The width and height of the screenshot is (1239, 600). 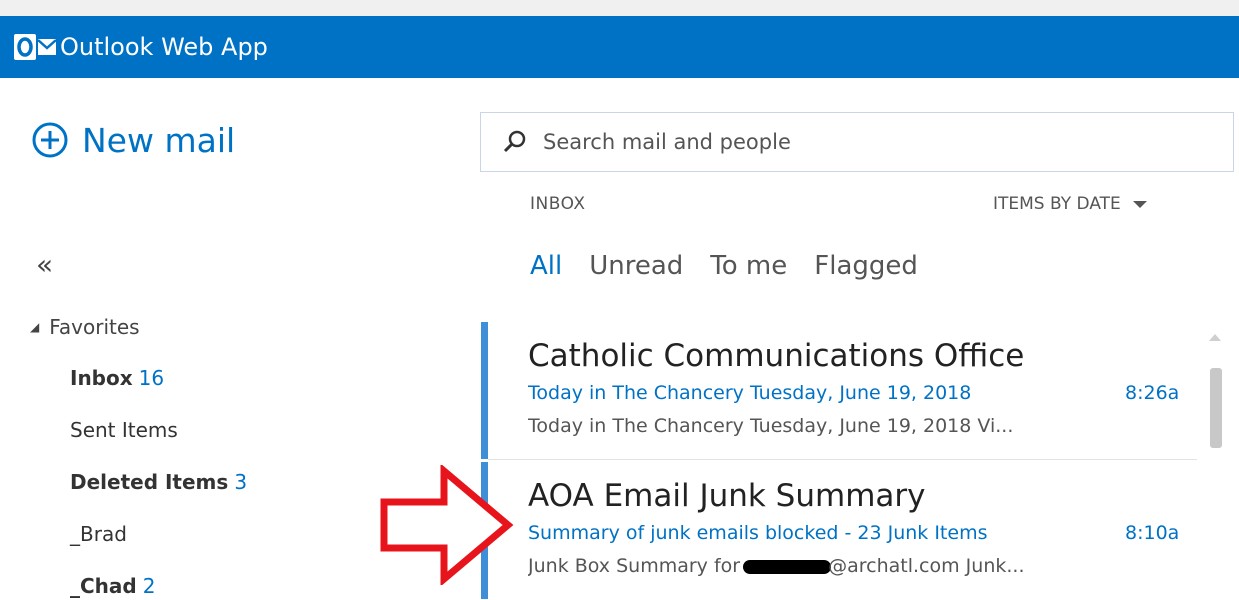 What do you see at coordinates (727, 496) in the screenshot?
I see `message-sender: AOA Email Junk Summary` at bounding box center [727, 496].